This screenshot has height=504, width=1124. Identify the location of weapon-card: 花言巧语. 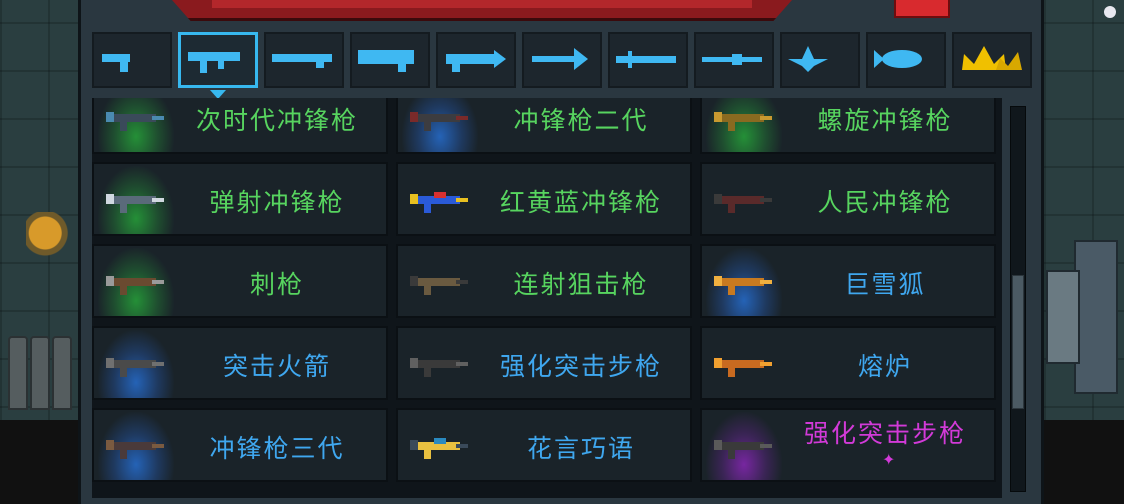
(544, 445).